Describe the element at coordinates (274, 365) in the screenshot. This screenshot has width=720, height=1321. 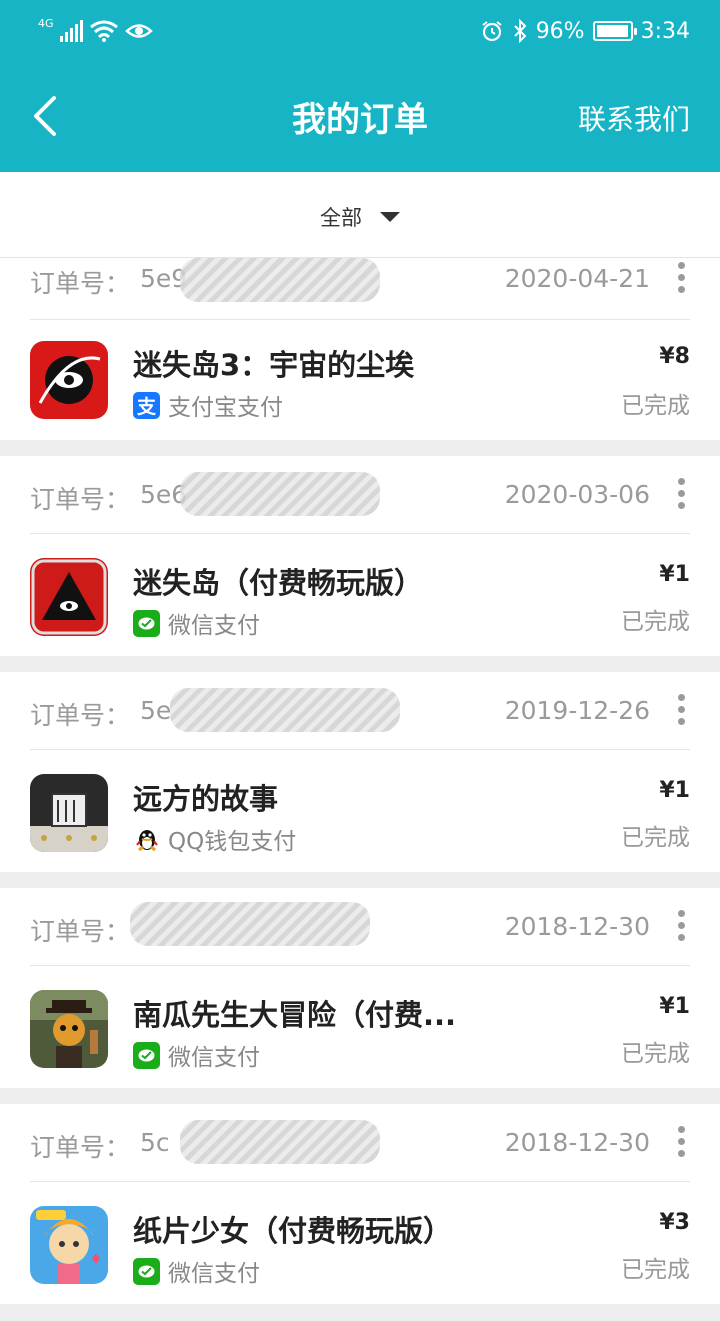
I see `game-name: 迷失岛3：宇宙的尘埃` at that location.